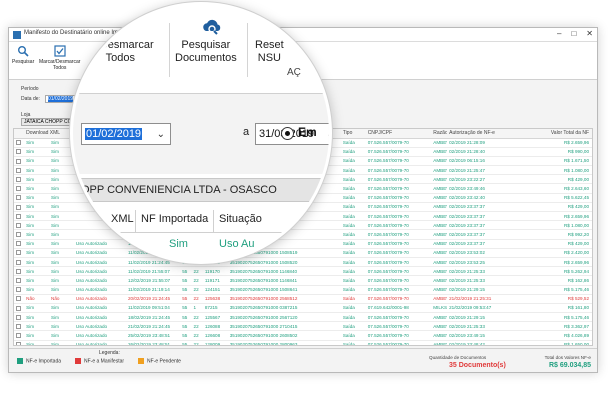 The width and height of the screenshot is (608, 403). I want to click on cell-key: 3519020752650791000 1508641, so click(284, 290).